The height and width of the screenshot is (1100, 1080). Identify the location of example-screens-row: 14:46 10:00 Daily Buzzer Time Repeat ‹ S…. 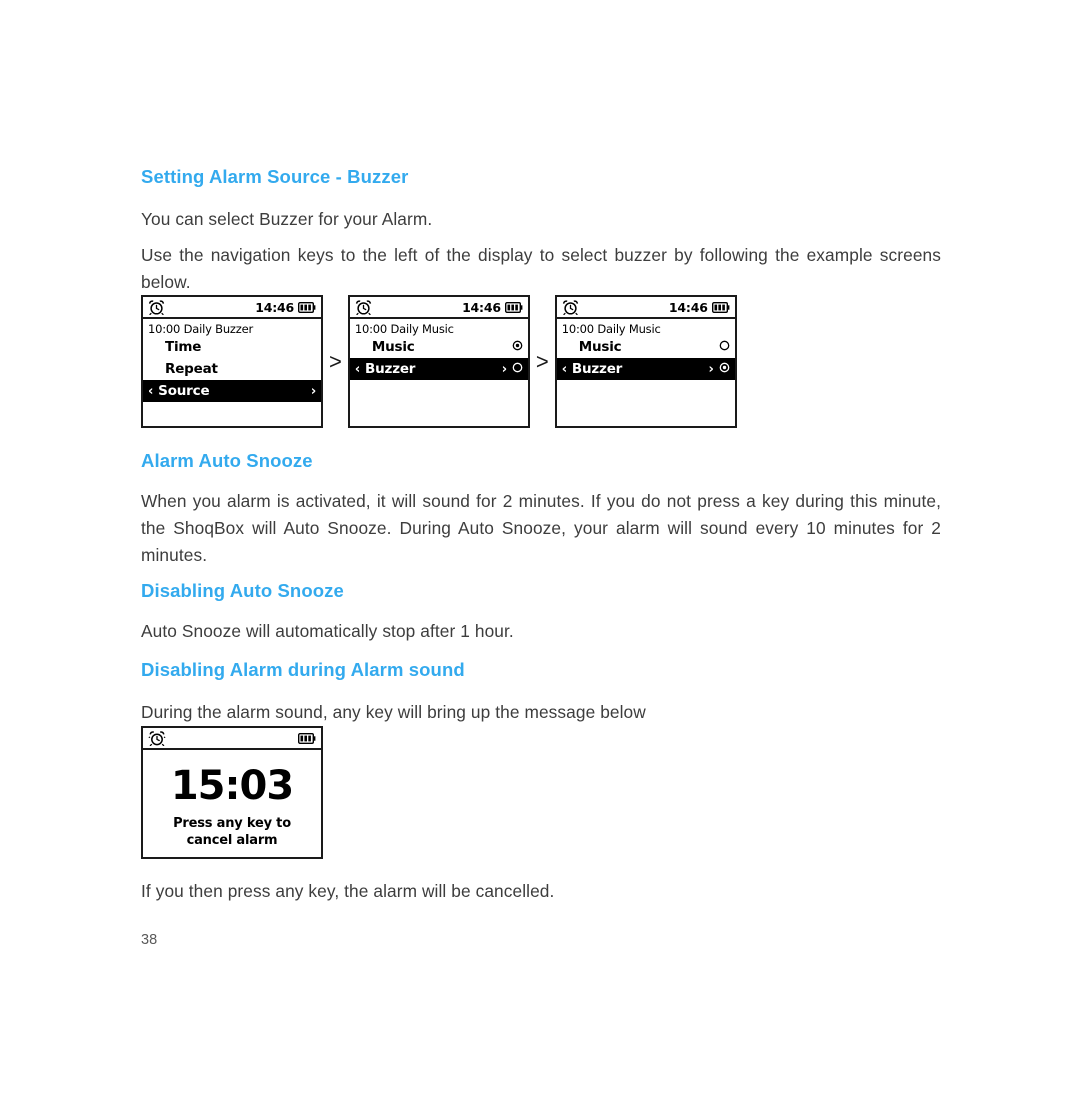
(439, 361).